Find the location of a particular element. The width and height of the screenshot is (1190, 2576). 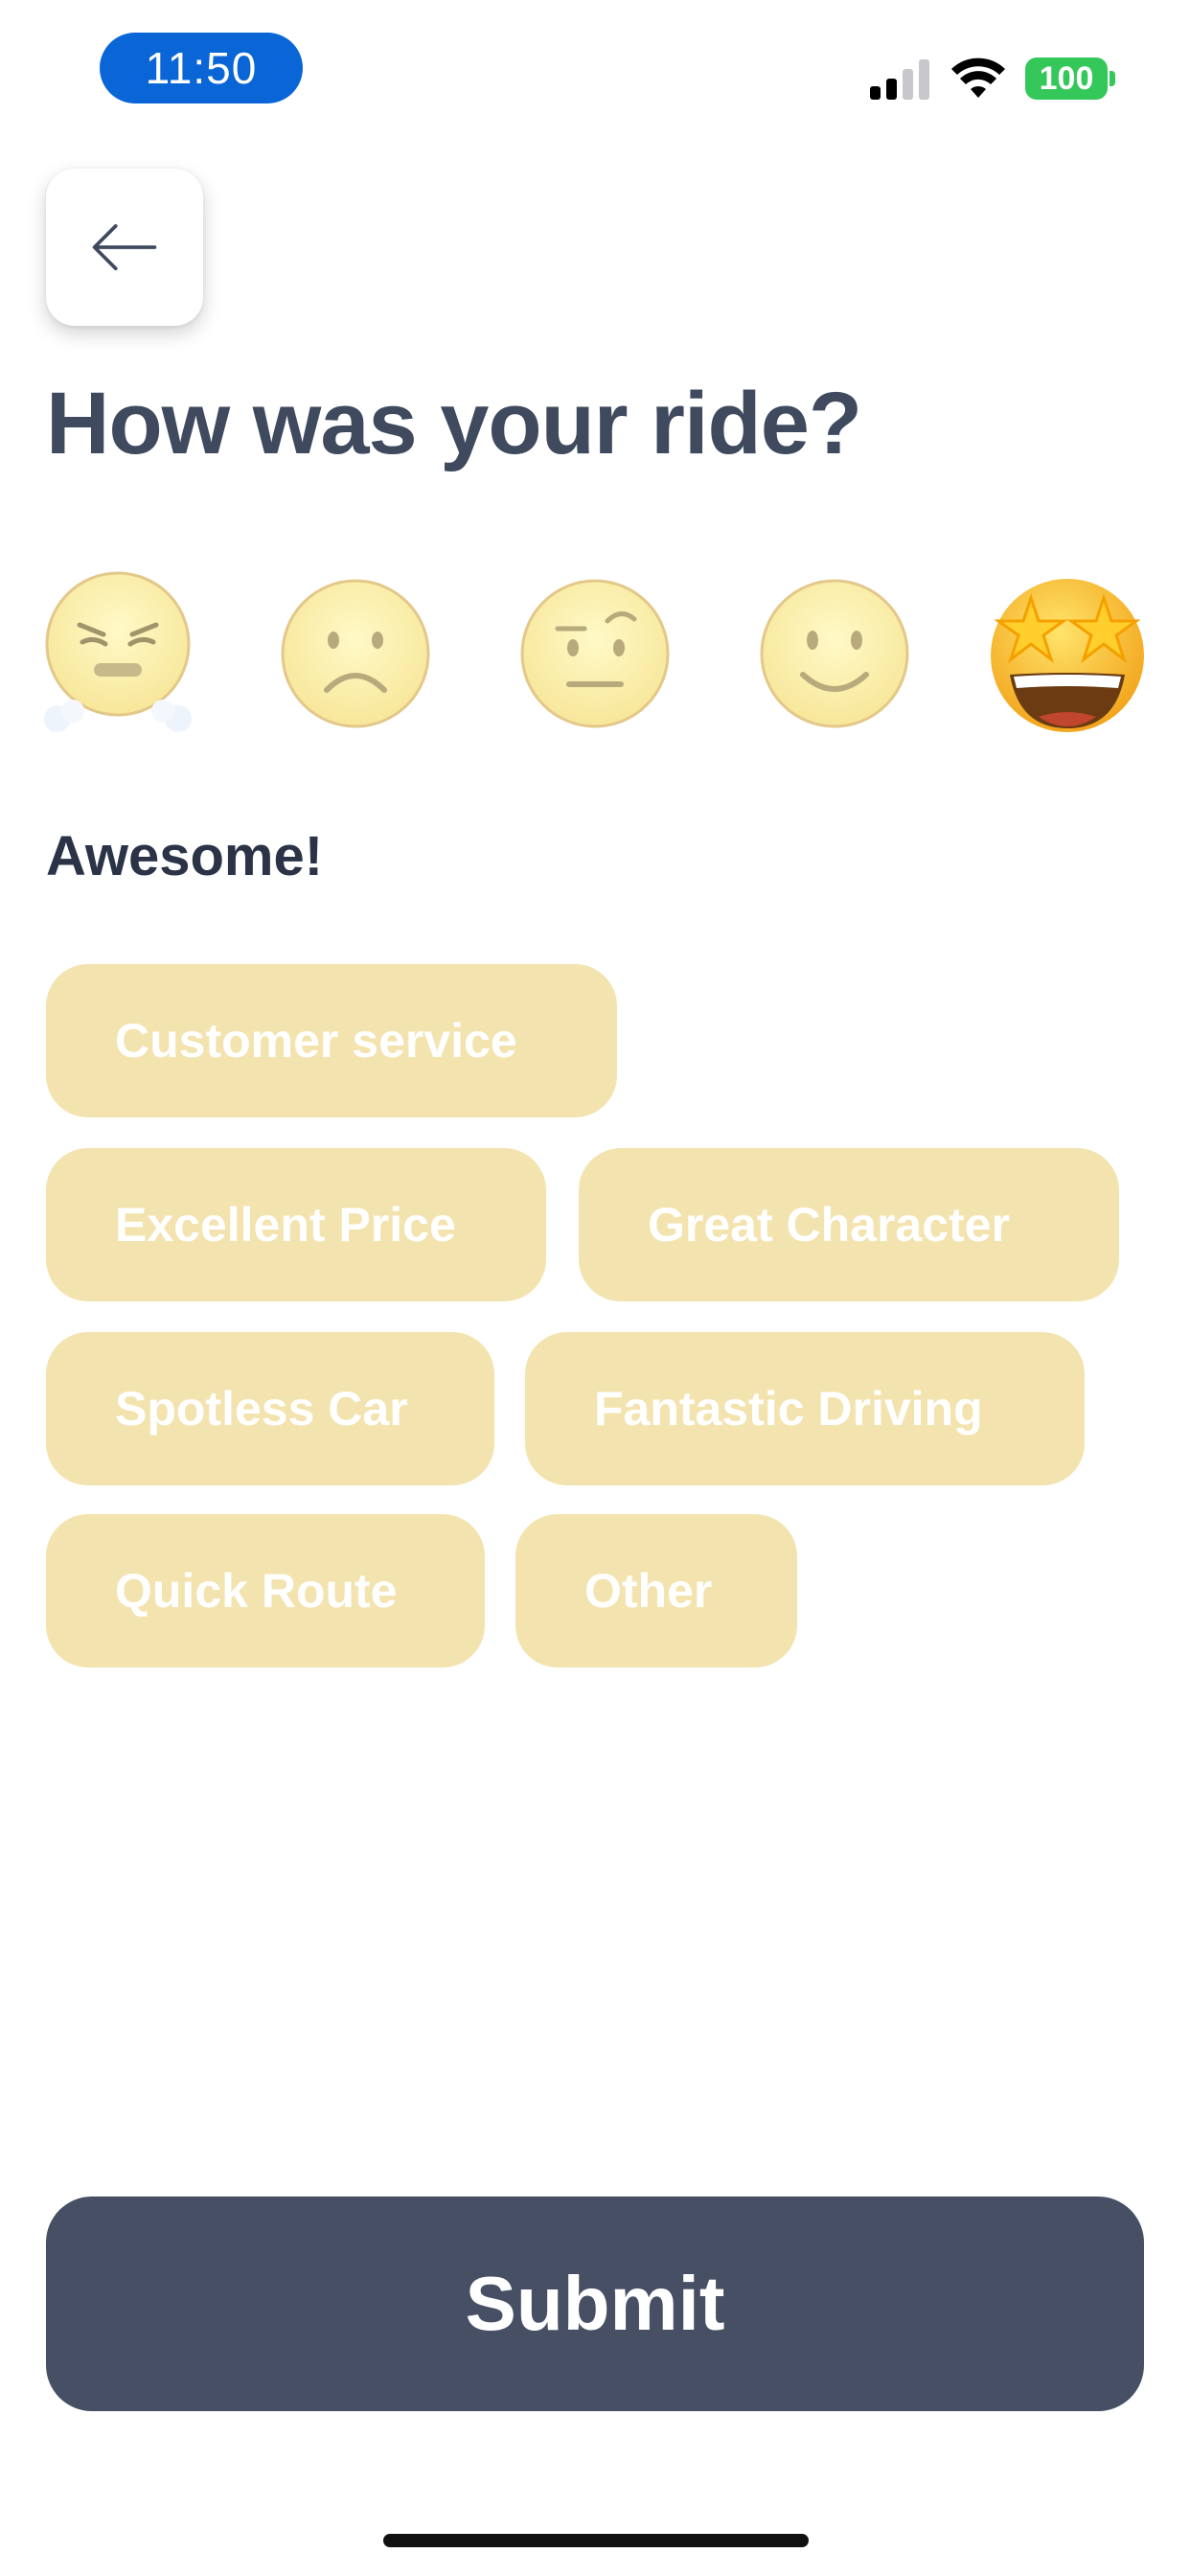

submit-button: Submit is located at coordinates (595, 2303).